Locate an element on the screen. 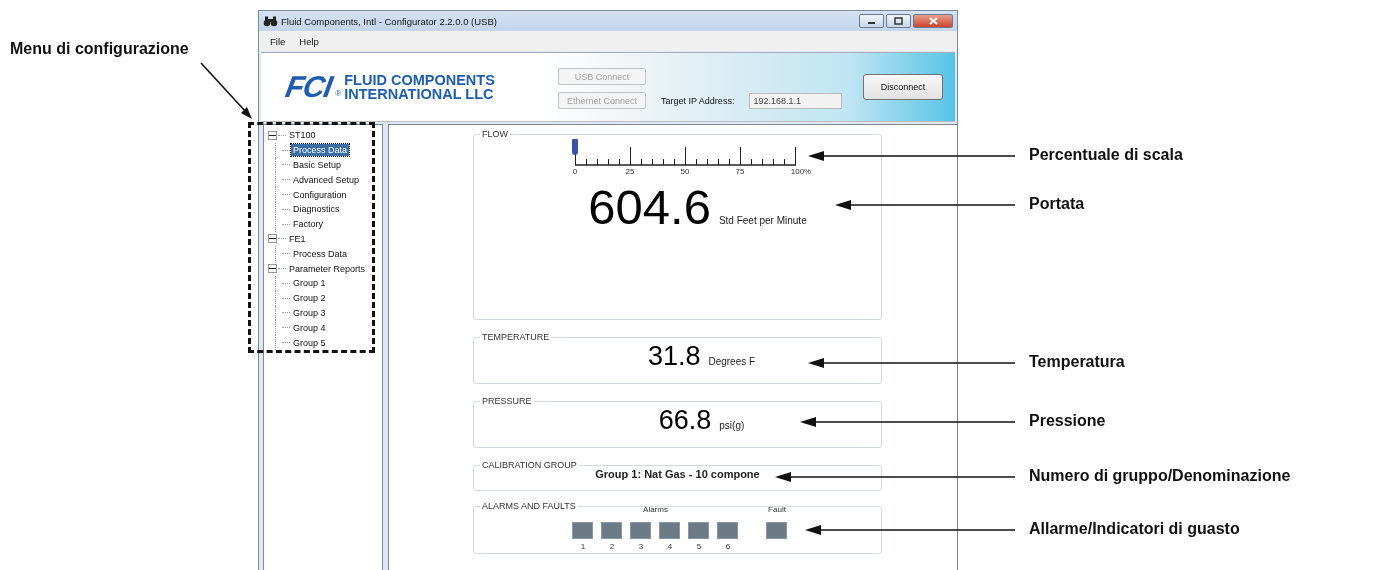 The image size is (1374, 570). flow-value: 604.6 is located at coordinates (649, 207).